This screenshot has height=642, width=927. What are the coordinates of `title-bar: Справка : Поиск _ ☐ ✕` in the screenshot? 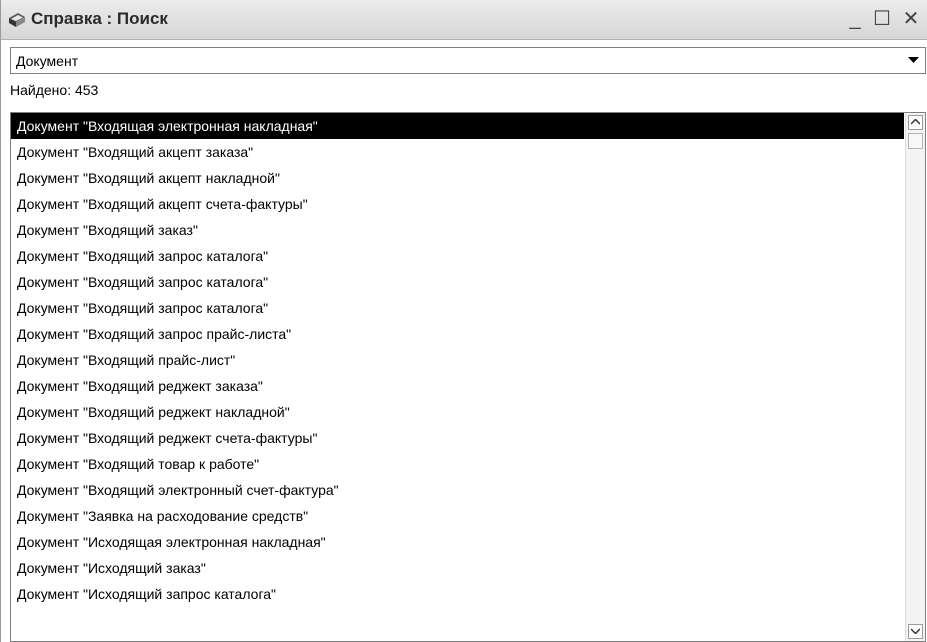 It's located at (464, 20).